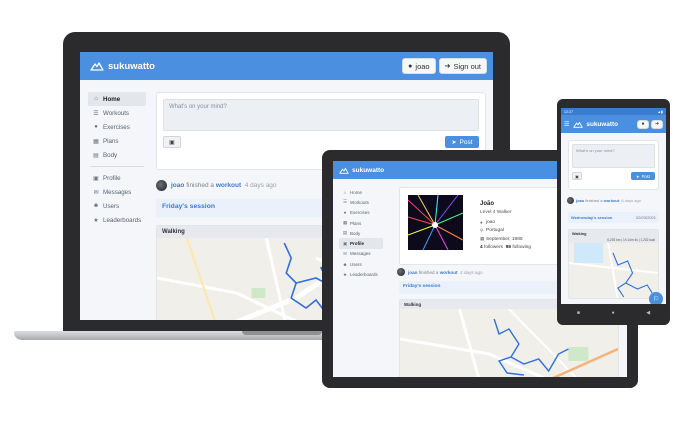  Describe the element at coordinates (591, 217) in the screenshot. I see `session-title: Wednesday's session` at that location.